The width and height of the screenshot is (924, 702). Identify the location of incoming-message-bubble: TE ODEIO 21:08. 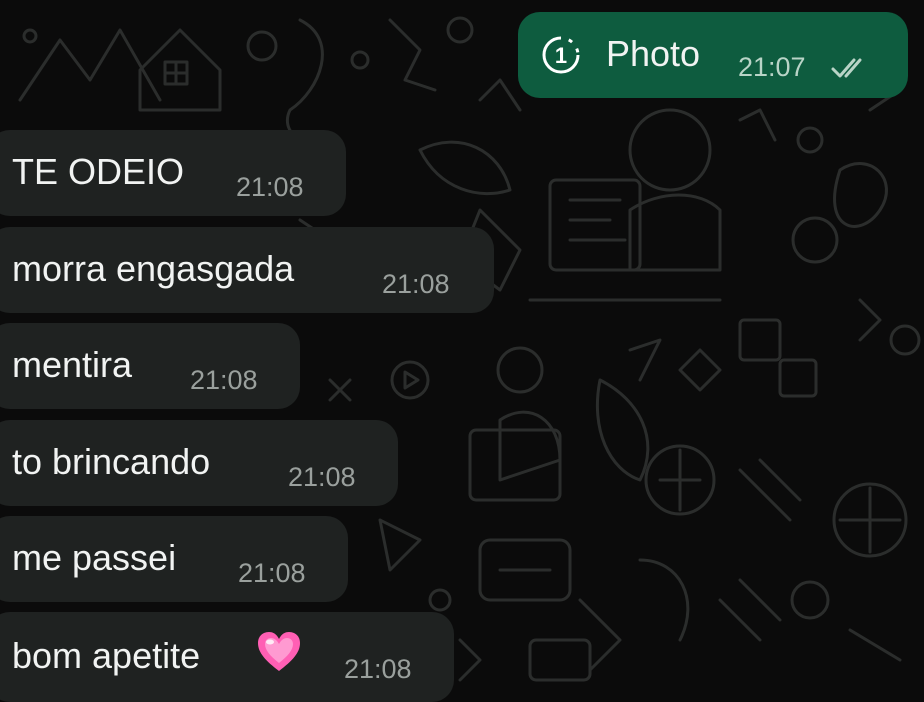
(173, 173).